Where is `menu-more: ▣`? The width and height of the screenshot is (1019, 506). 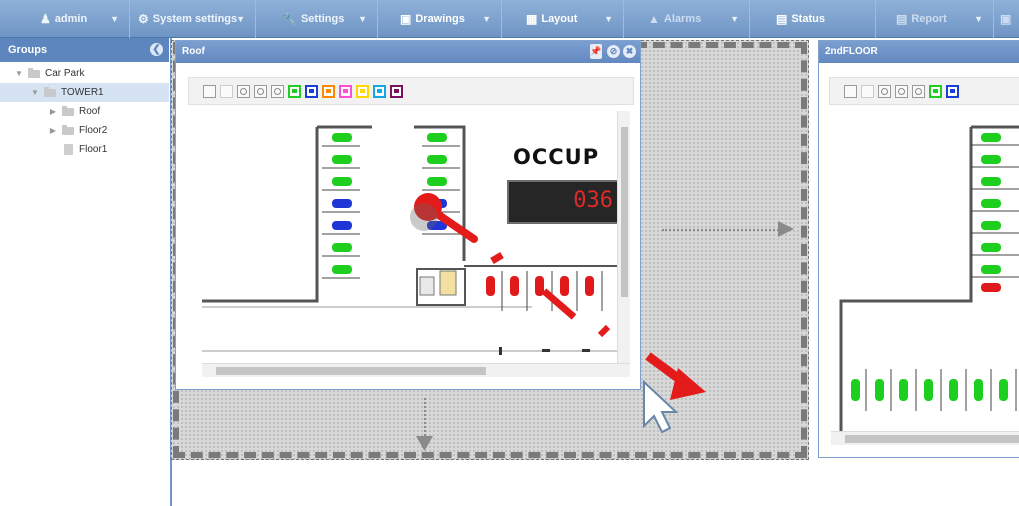
menu-more: ▣ is located at coordinates (1006, 19).